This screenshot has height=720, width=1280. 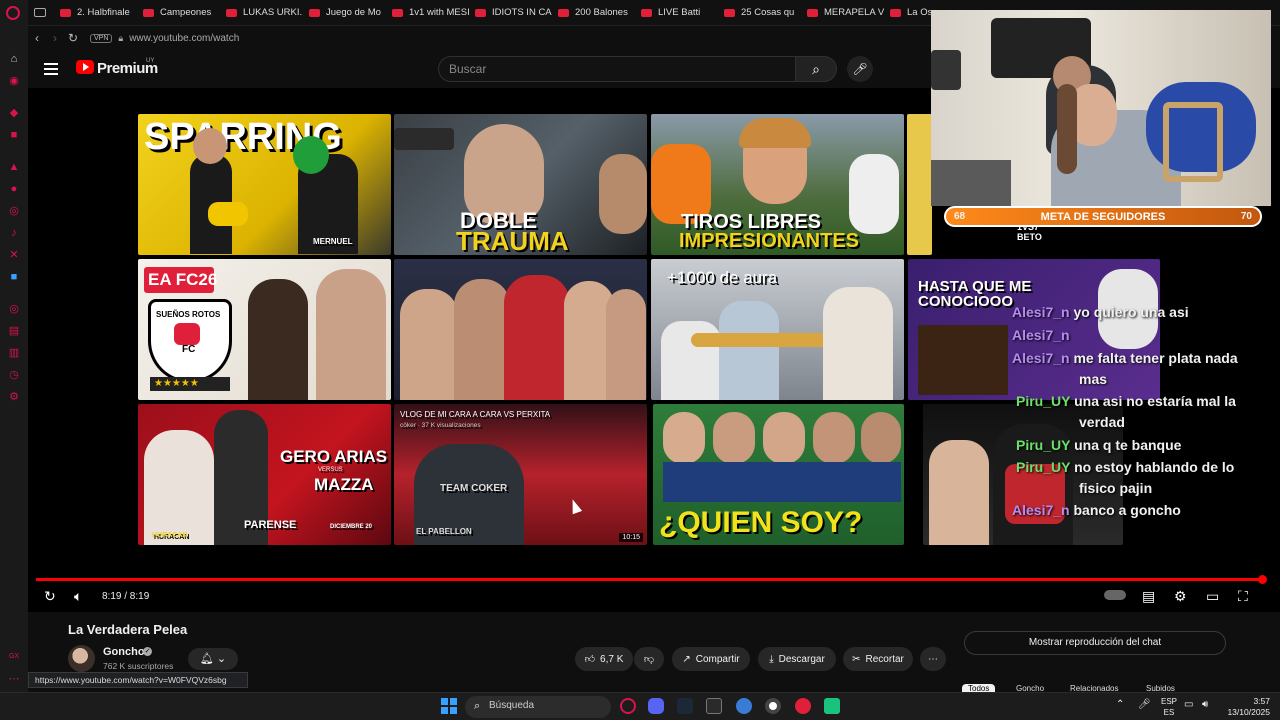 What do you see at coordinates (1125, 358) in the screenshot?
I see `chat-message: Alesi7_n me falta tener plata nada` at bounding box center [1125, 358].